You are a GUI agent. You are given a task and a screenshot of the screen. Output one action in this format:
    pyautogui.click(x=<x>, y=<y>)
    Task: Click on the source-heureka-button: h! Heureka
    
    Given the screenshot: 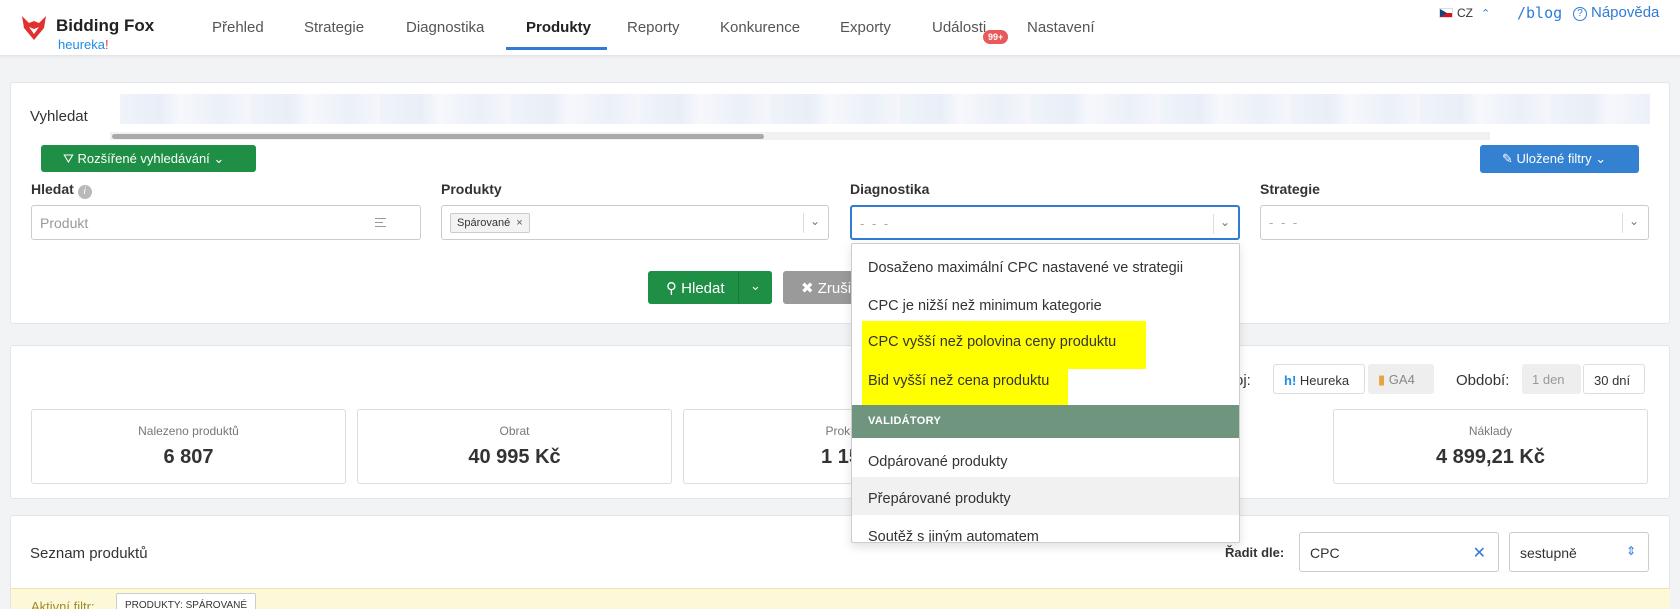 What is the action you would take?
    pyautogui.click(x=1319, y=379)
    